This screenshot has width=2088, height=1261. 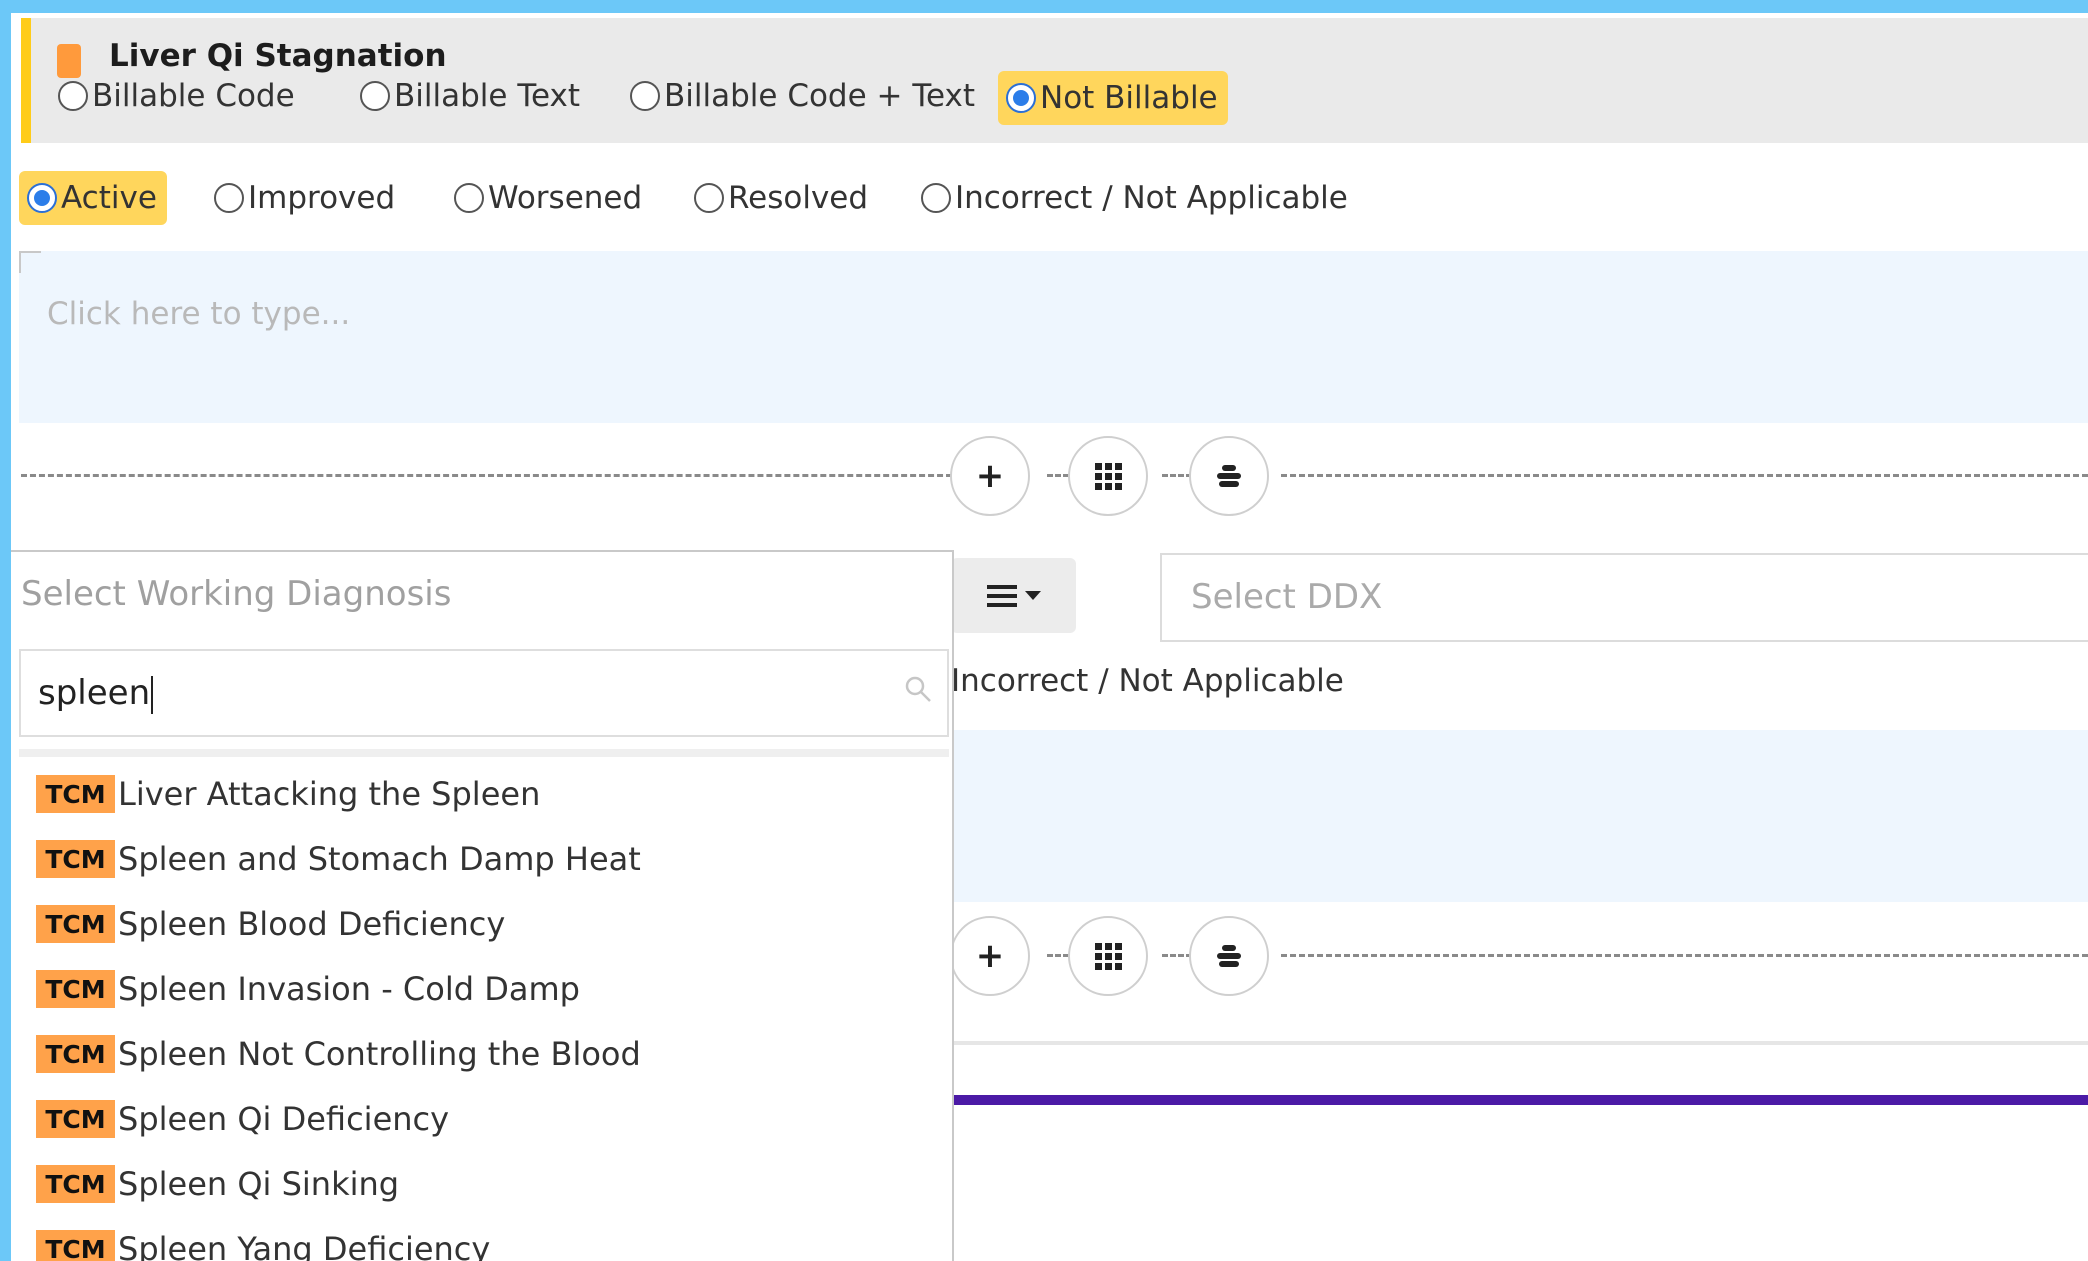 I want to click on diagnosis-result-label: Spleen Blood Deficiency, so click(x=312, y=924).